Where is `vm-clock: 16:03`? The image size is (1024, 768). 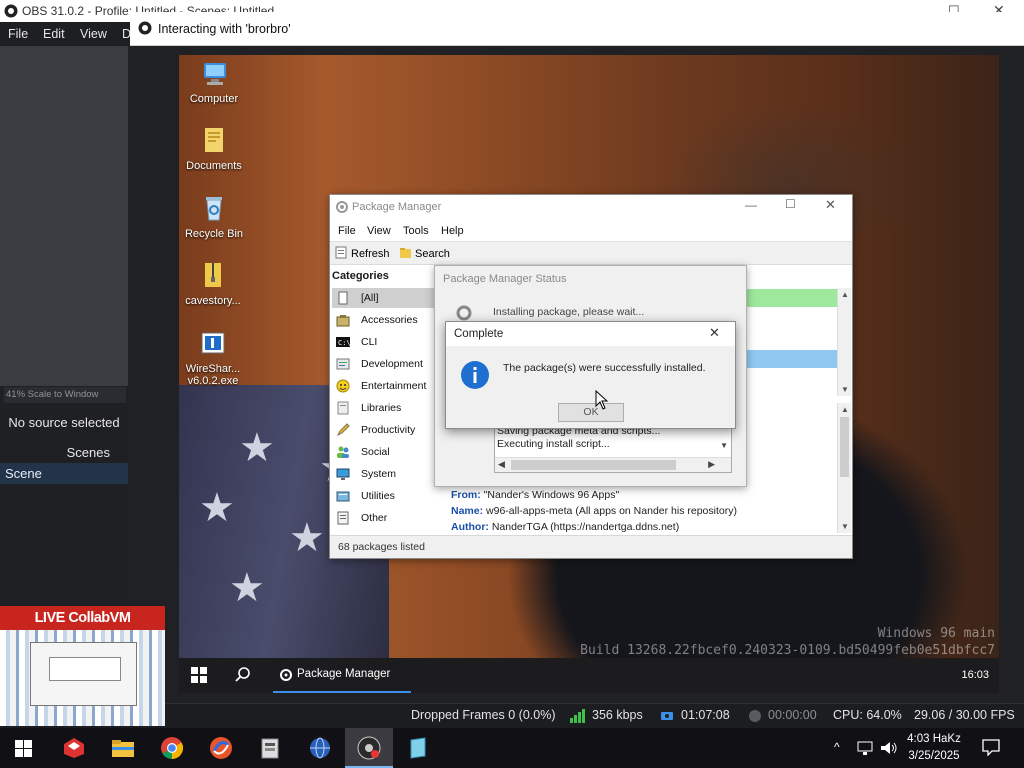
vm-clock: 16:03 is located at coordinates (975, 675).